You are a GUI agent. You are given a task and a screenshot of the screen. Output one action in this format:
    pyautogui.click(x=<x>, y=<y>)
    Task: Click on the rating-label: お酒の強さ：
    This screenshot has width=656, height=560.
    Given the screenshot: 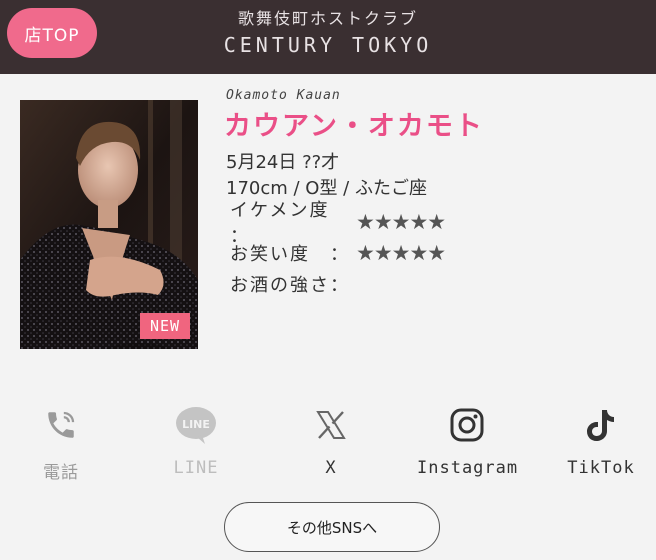 What is the action you would take?
    pyautogui.click(x=290, y=285)
    